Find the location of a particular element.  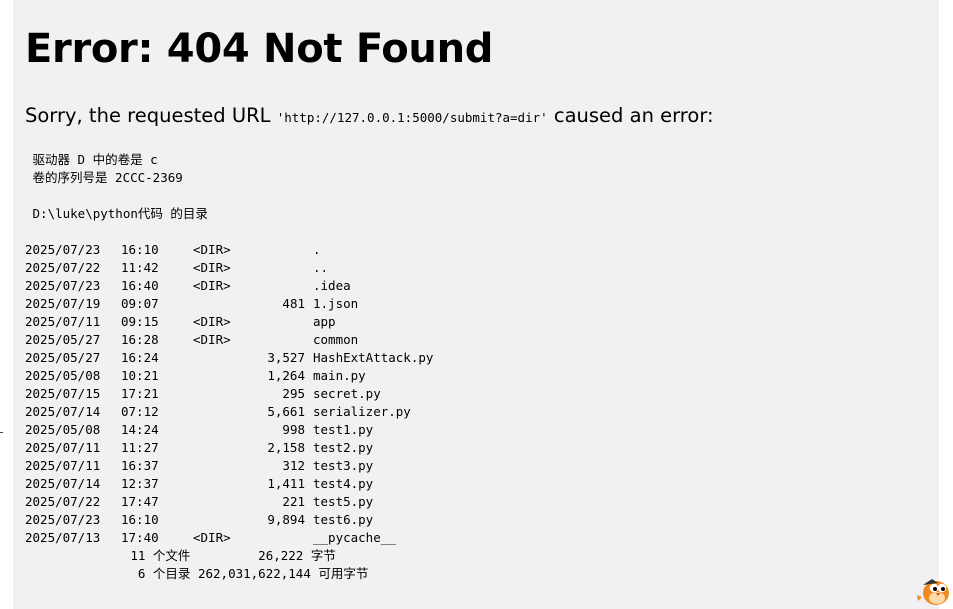

entry-size: 481 is located at coordinates (293, 303).